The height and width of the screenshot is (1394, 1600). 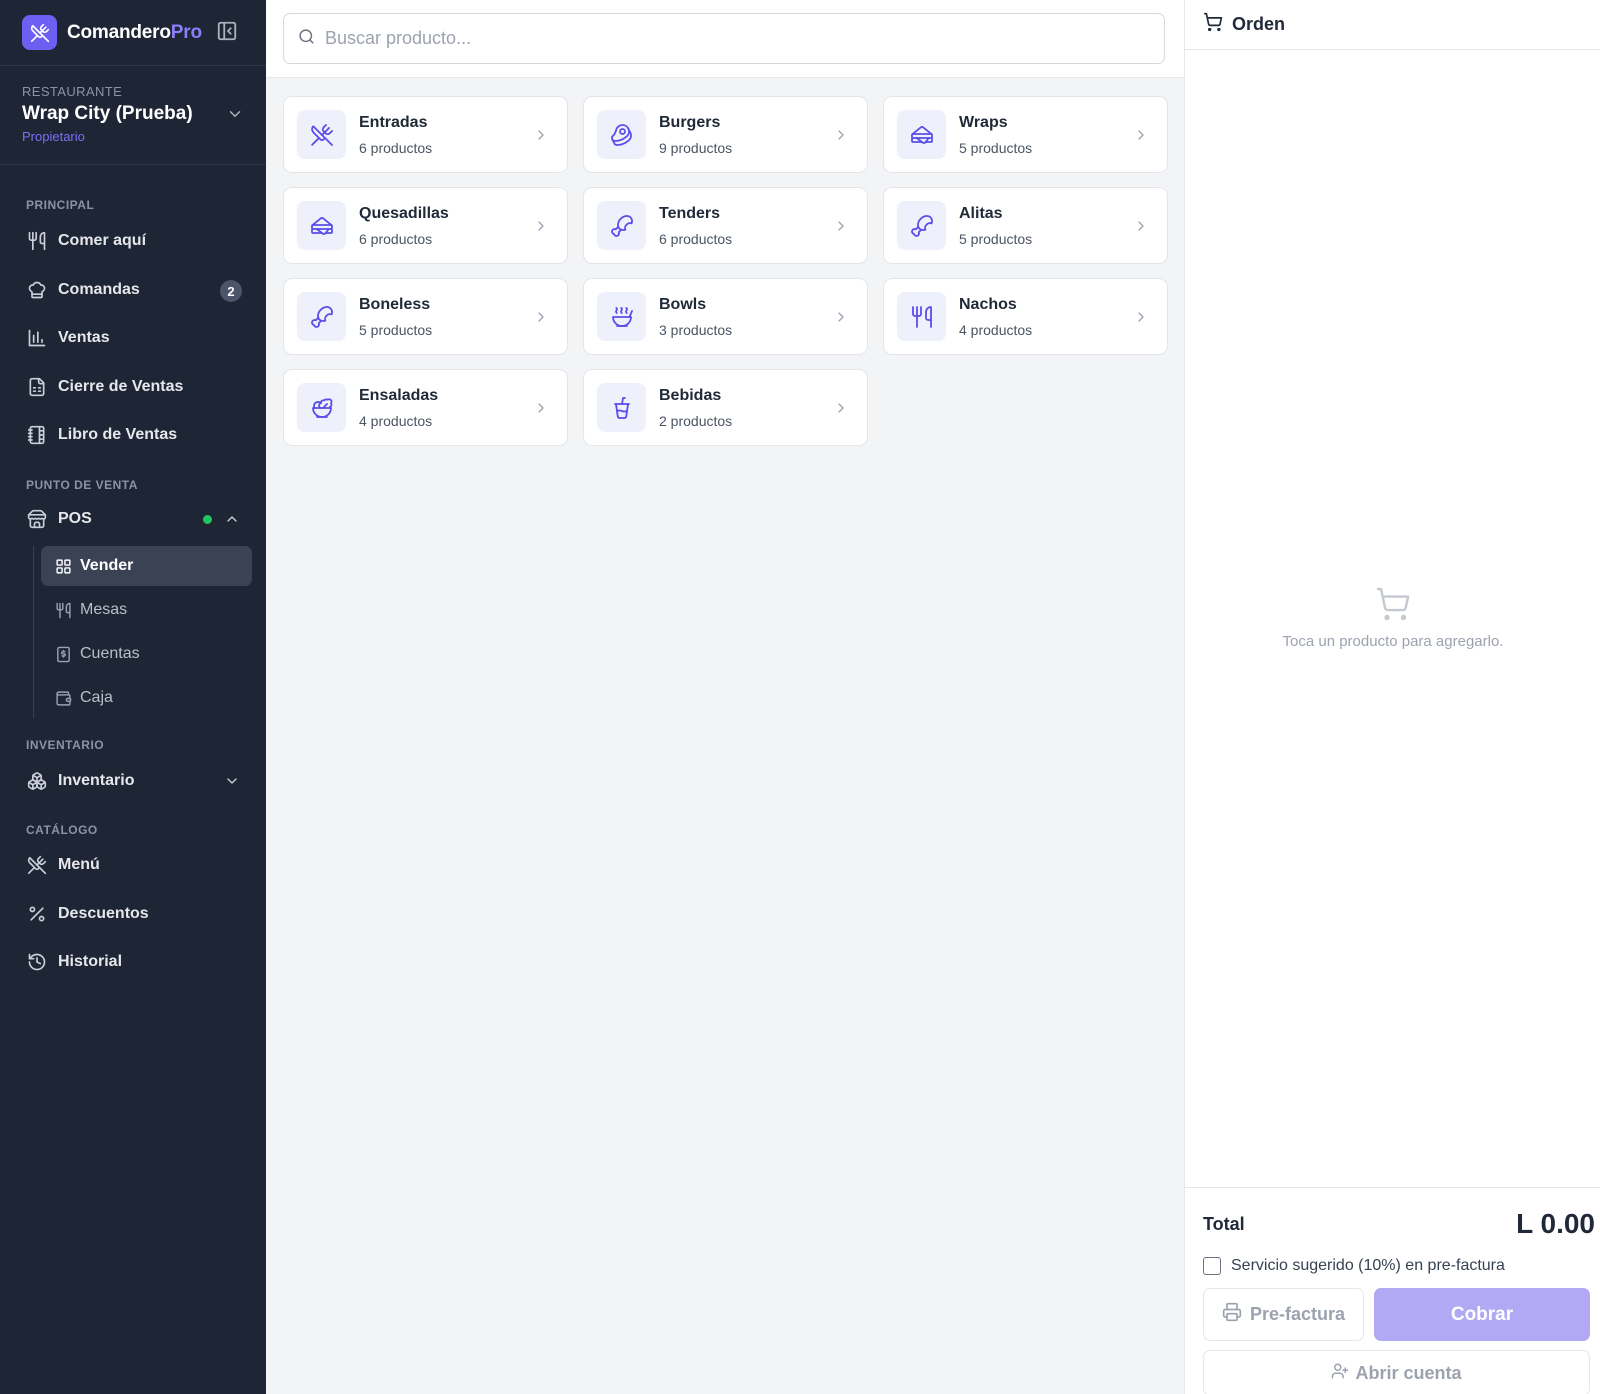 What do you see at coordinates (33, 632) in the screenshot?
I see `pos-subnav-line` at bounding box center [33, 632].